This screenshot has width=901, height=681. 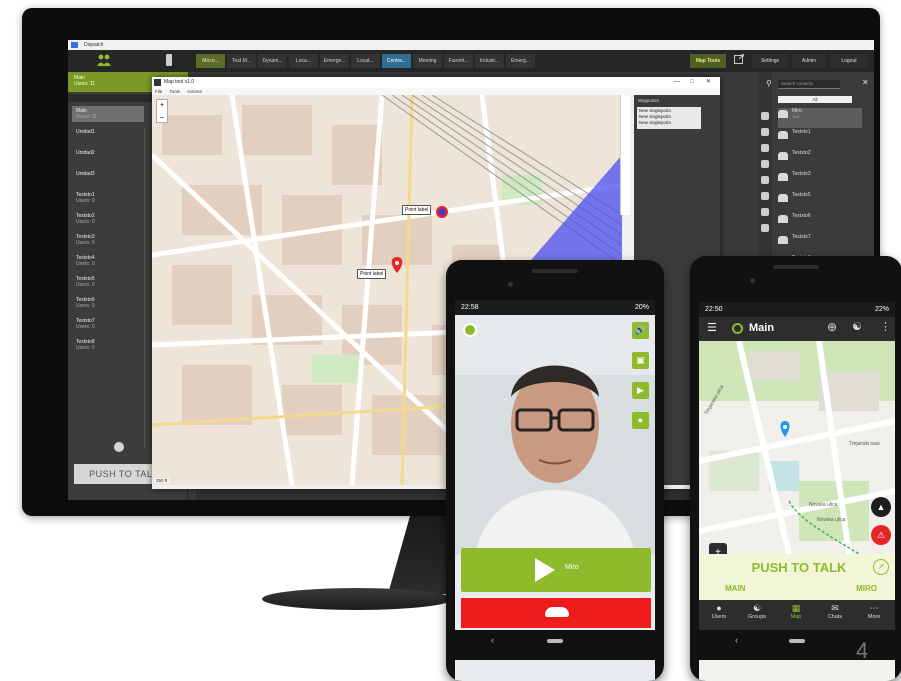 I want to click on map-tools-button: Map Tools, so click(x=708, y=61).